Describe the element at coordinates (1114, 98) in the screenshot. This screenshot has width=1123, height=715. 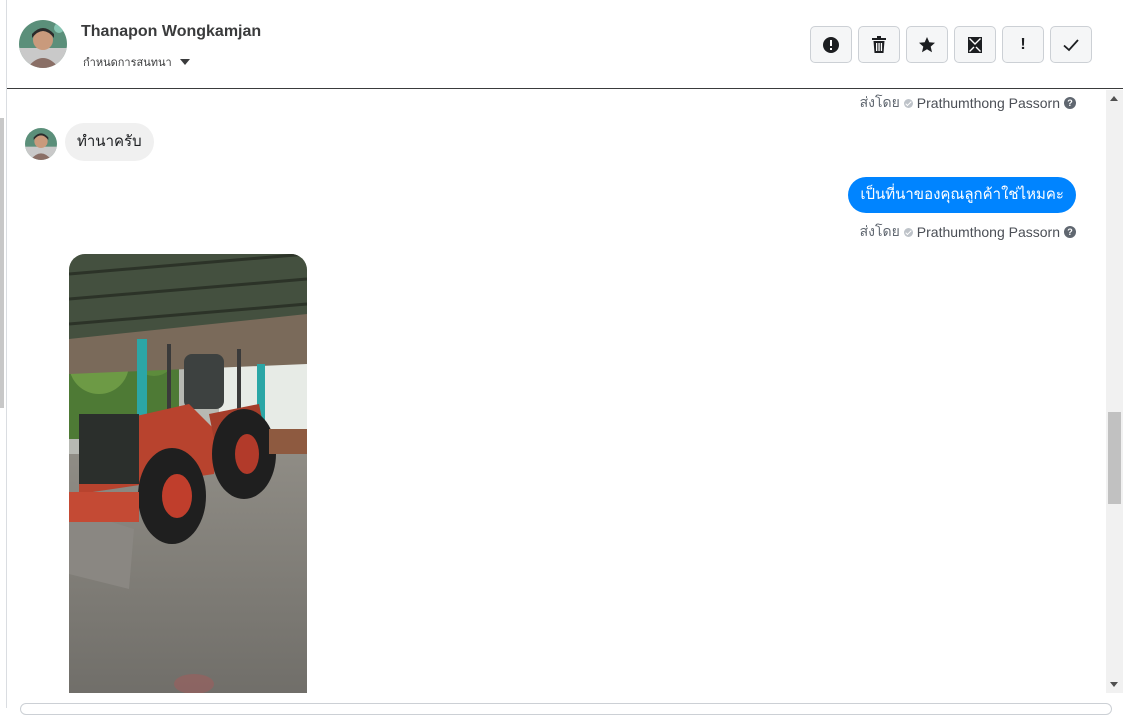
I see `scroll-up-icon` at that location.